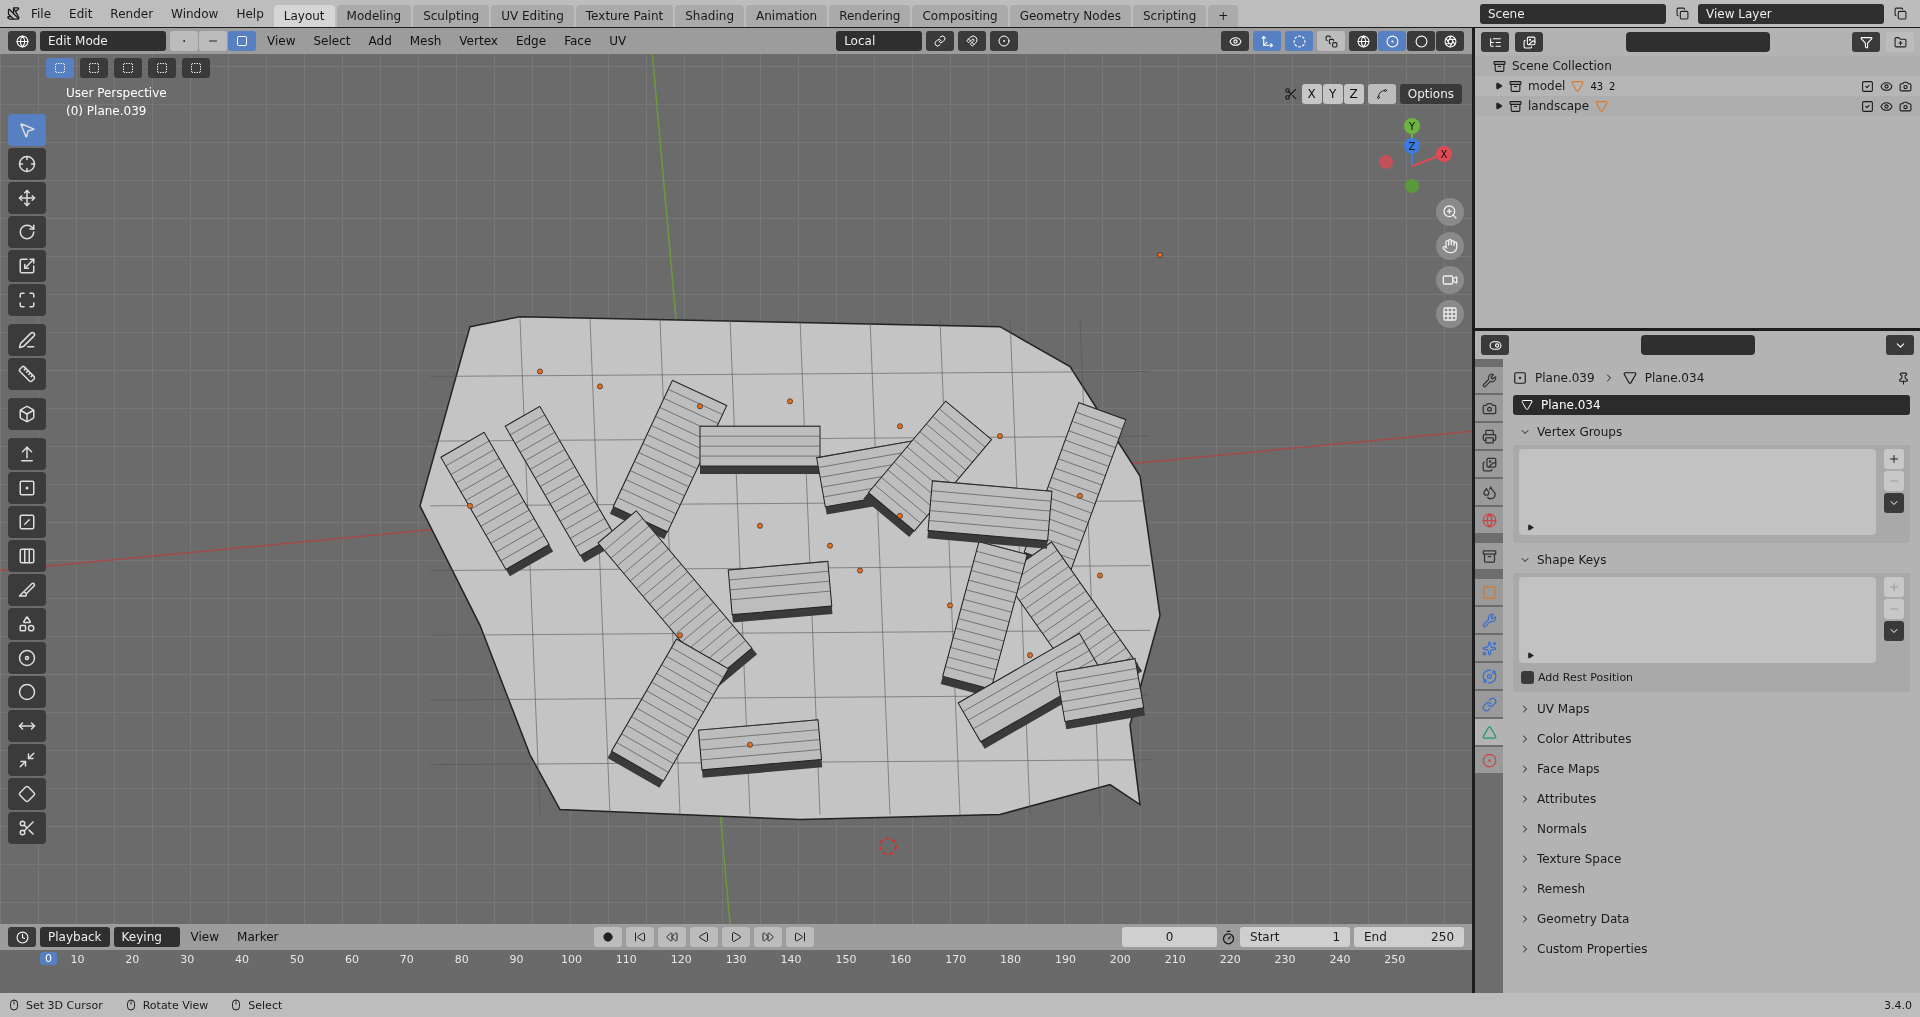  What do you see at coordinates (81, 13) in the screenshot?
I see `menu-item: Edit` at bounding box center [81, 13].